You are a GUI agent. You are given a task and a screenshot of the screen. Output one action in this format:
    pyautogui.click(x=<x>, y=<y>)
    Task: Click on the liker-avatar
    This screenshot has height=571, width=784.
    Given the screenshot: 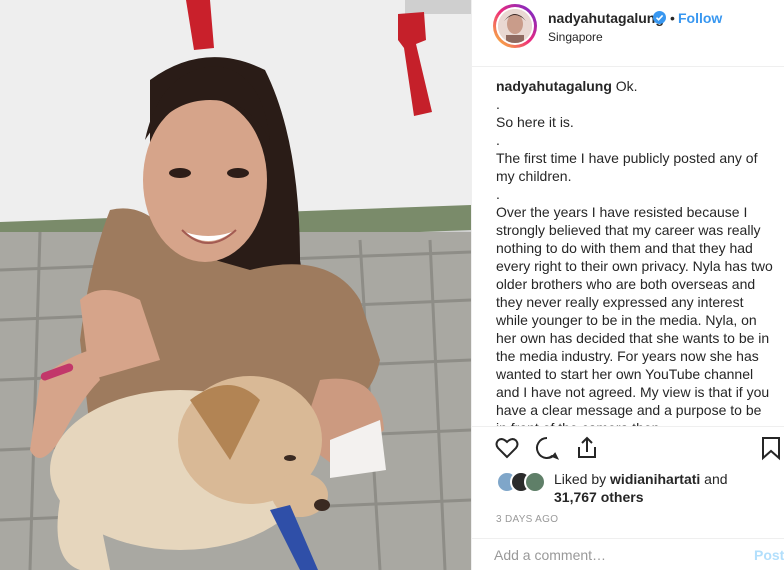 What is the action you would take?
    pyautogui.click(x=535, y=482)
    